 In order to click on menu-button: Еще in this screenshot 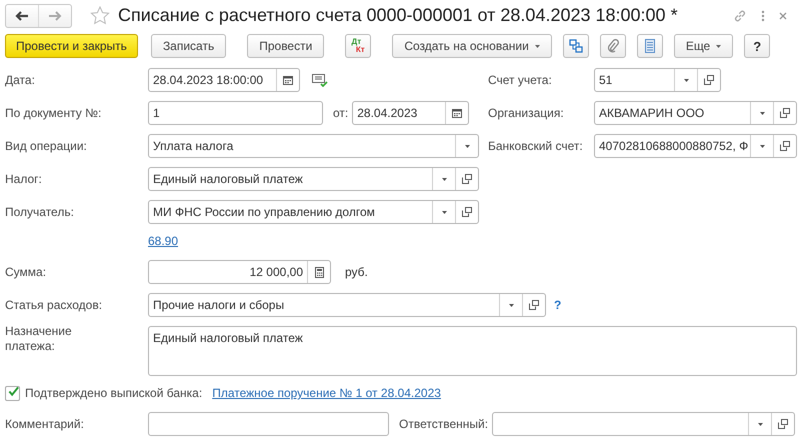, I will do `click(704, 46)`.